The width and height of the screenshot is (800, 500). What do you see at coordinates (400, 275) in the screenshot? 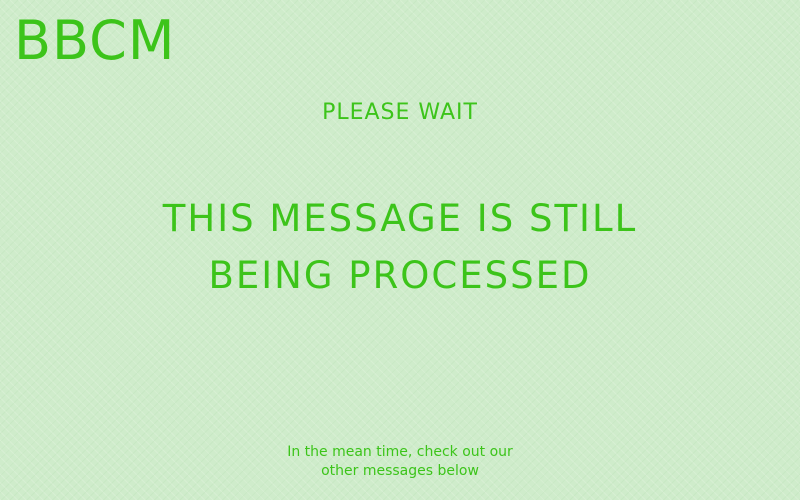
I see `processing-message-line-2: BEING PROCESSED` at bounding box center [400, 275].